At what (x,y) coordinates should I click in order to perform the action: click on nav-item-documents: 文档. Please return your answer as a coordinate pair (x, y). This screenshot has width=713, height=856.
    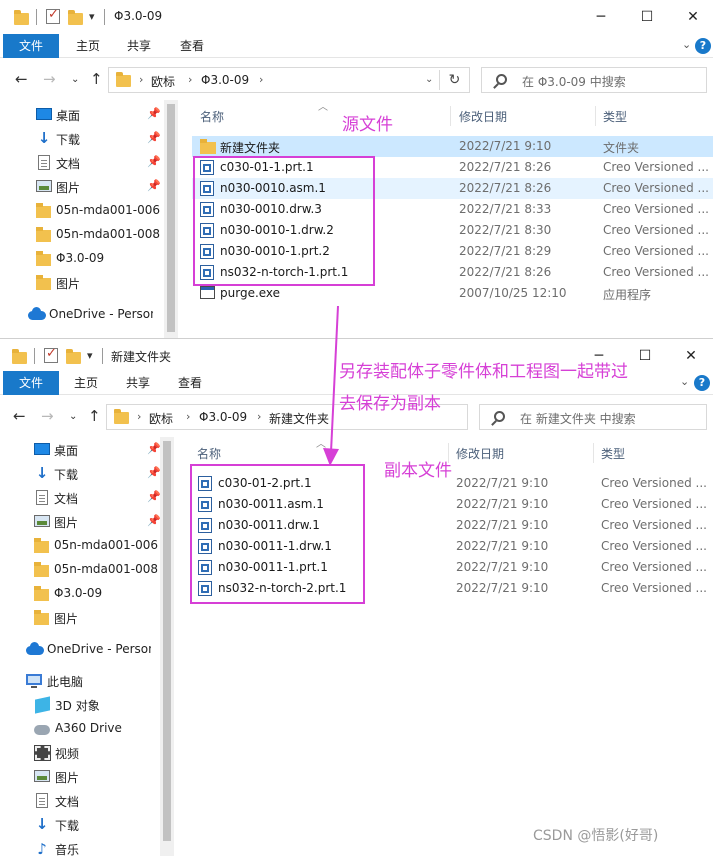
    Looking at the image, I should click on (82, 801).